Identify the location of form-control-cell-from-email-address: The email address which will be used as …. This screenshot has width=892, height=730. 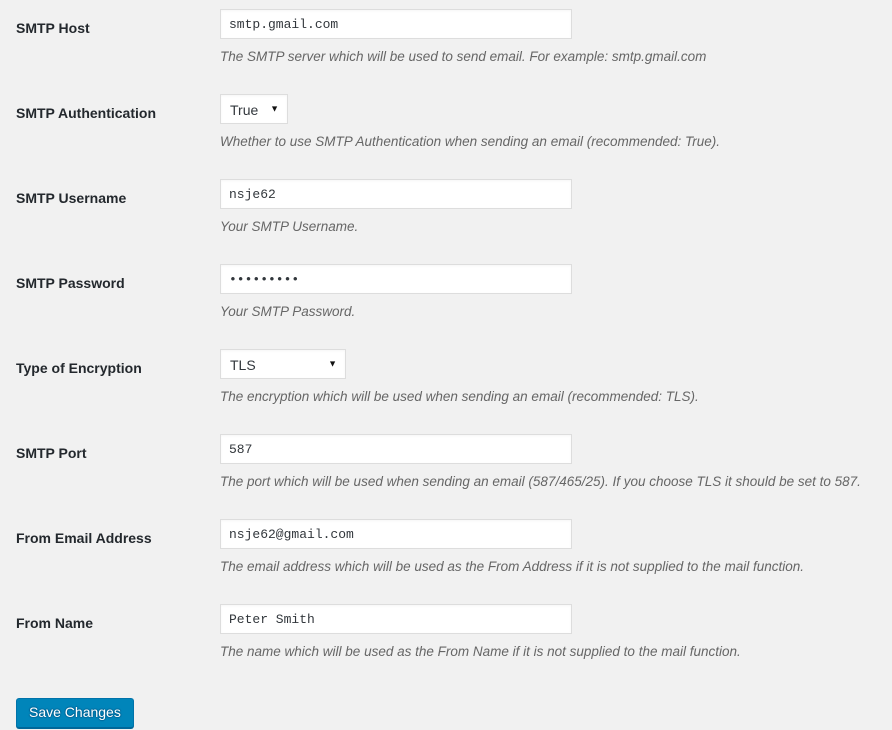
(556, 552).